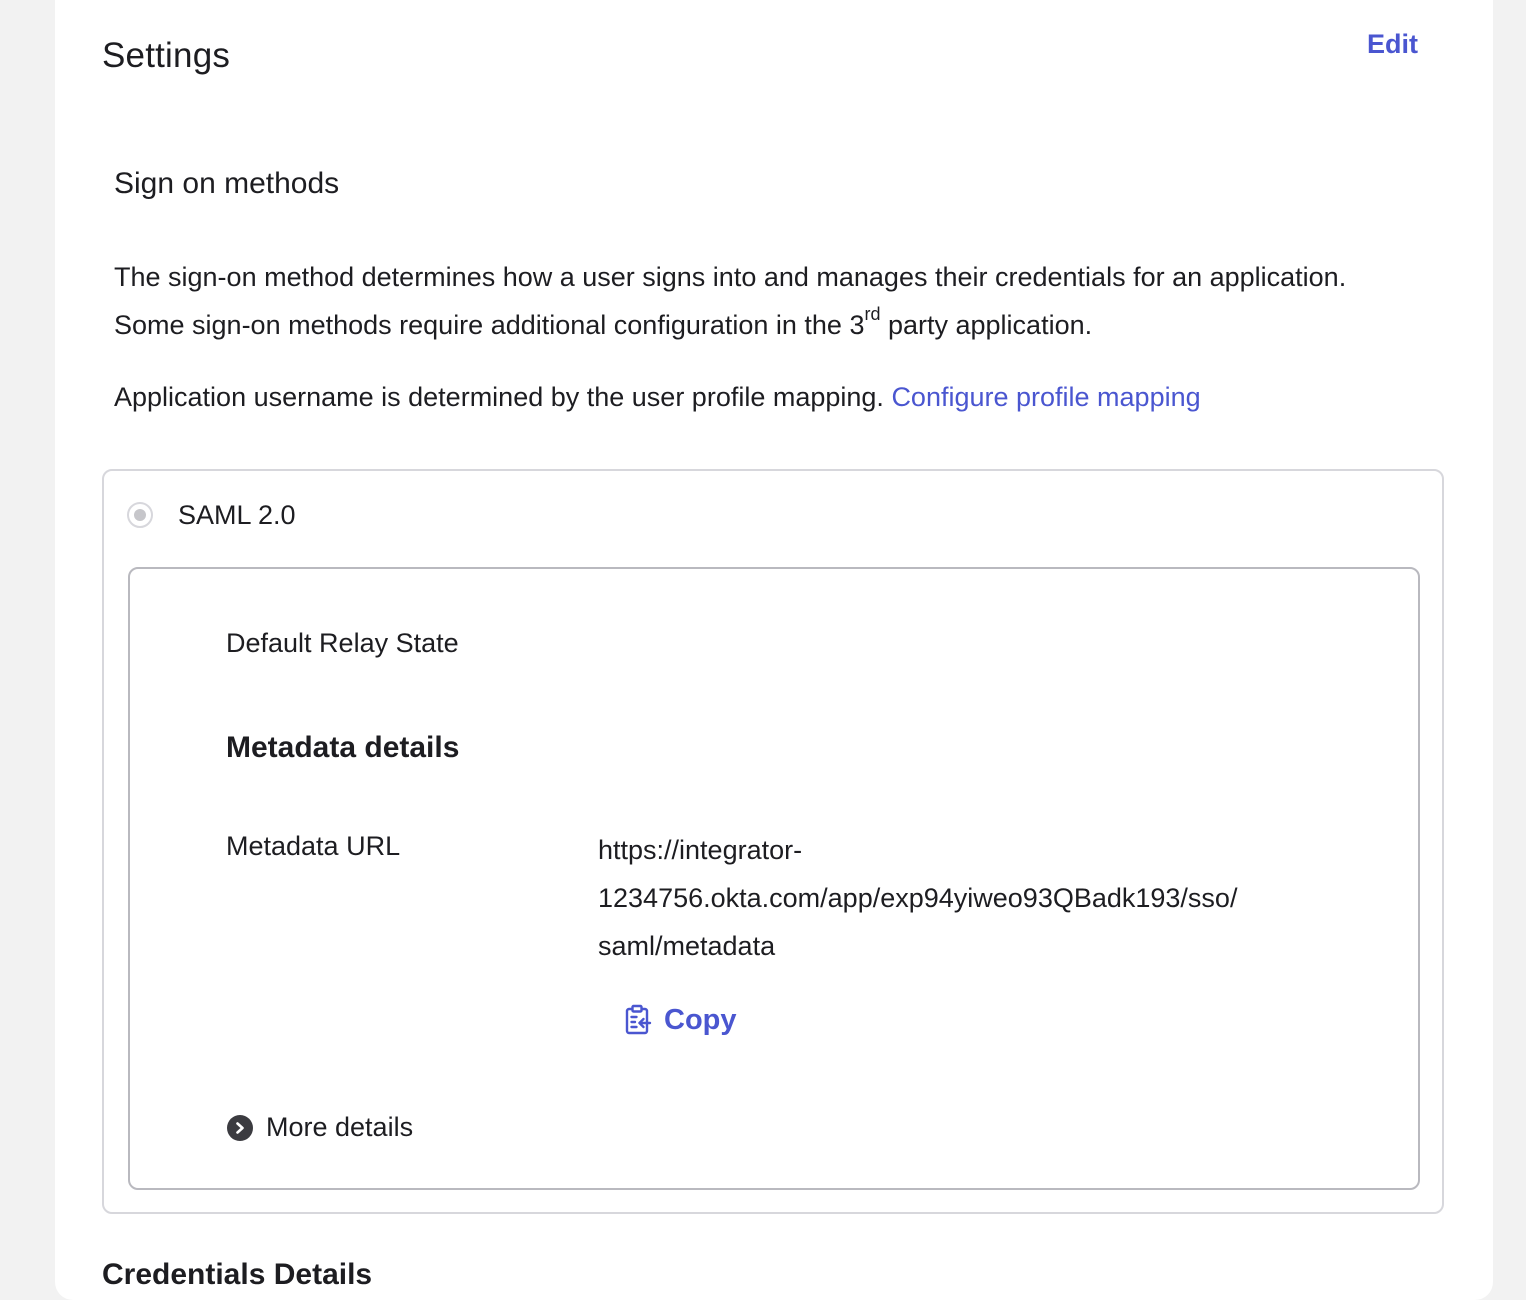 This screenshot has height=1300, width=1526. I want to click on page-title: Settings, so click(166, 55).